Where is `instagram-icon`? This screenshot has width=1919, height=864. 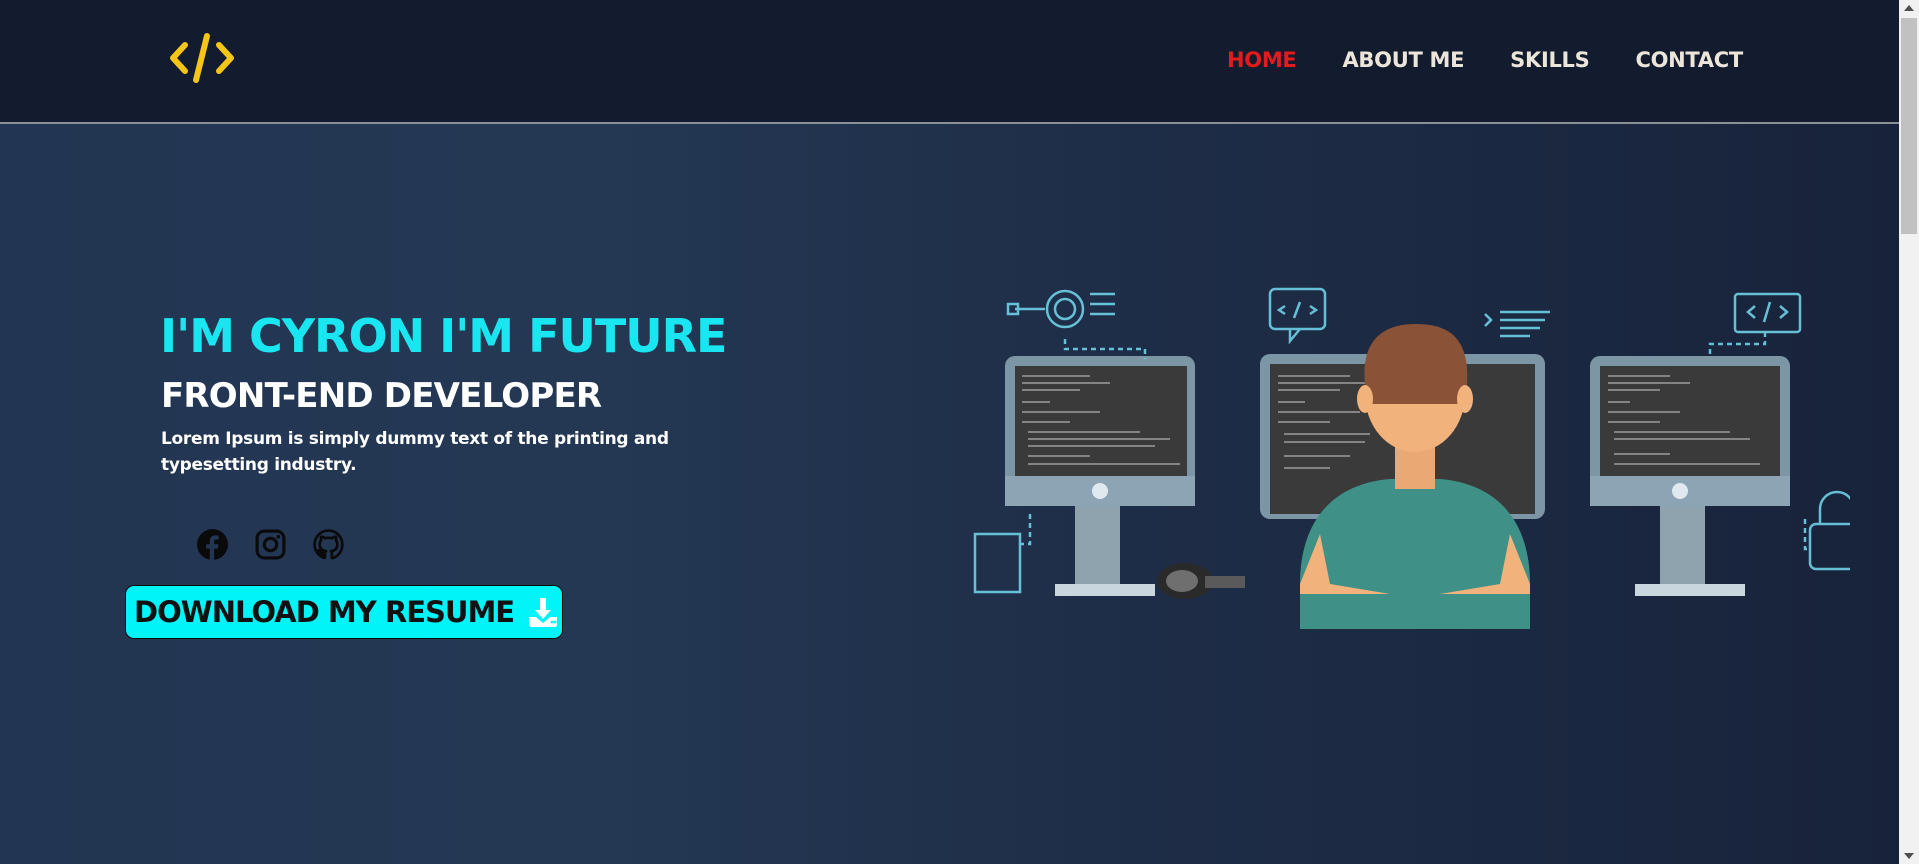 instagram-icon is located at coordinates (270, 544).